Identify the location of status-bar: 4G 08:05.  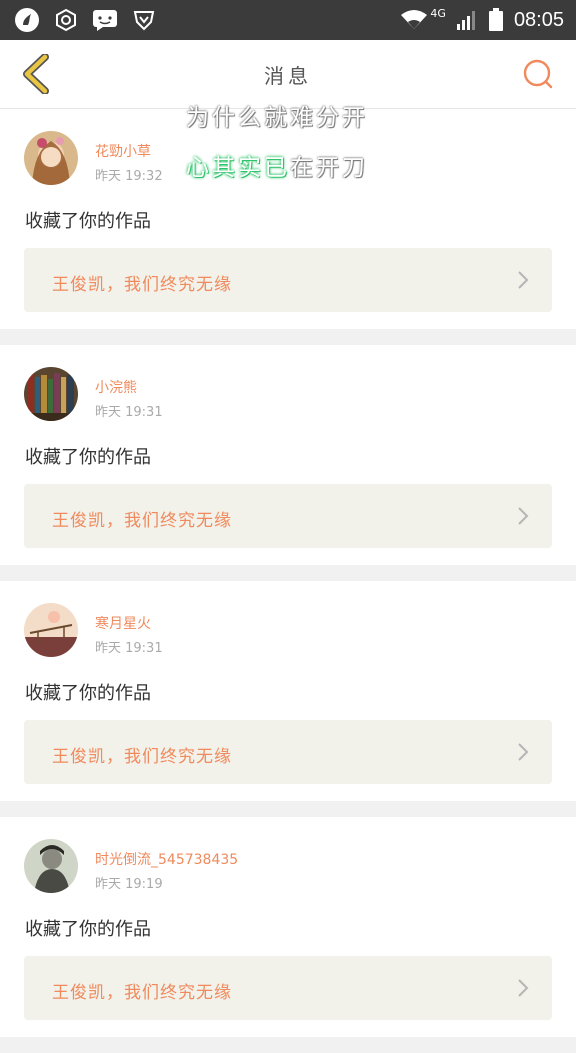
(288, 20).